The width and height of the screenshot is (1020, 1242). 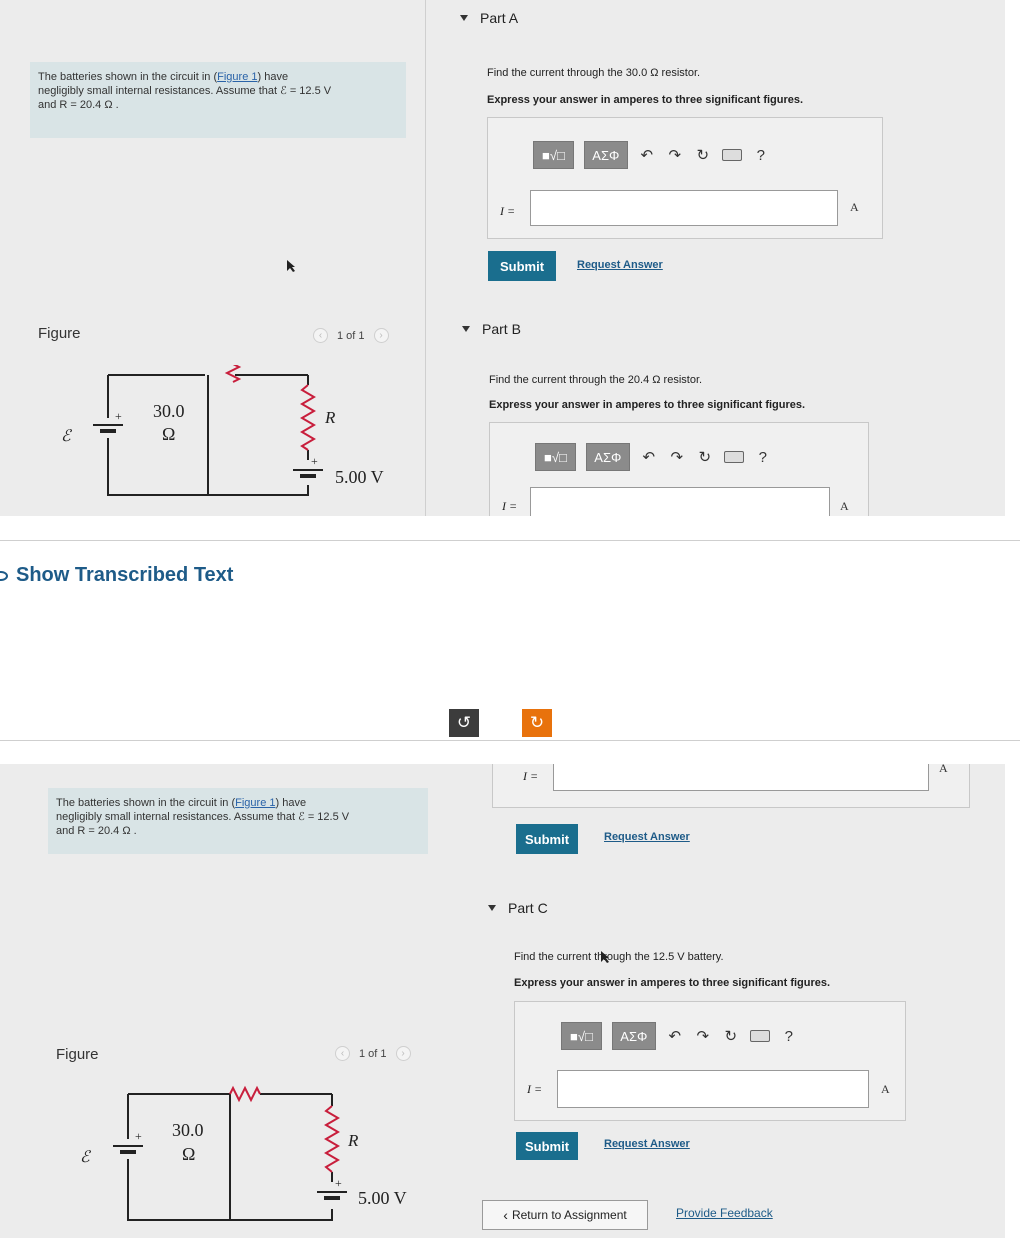 What do you see at coordinates (713, 1089) in the screenshot?
I see `part-c-answer-input` at bounding box center [713, 1089].